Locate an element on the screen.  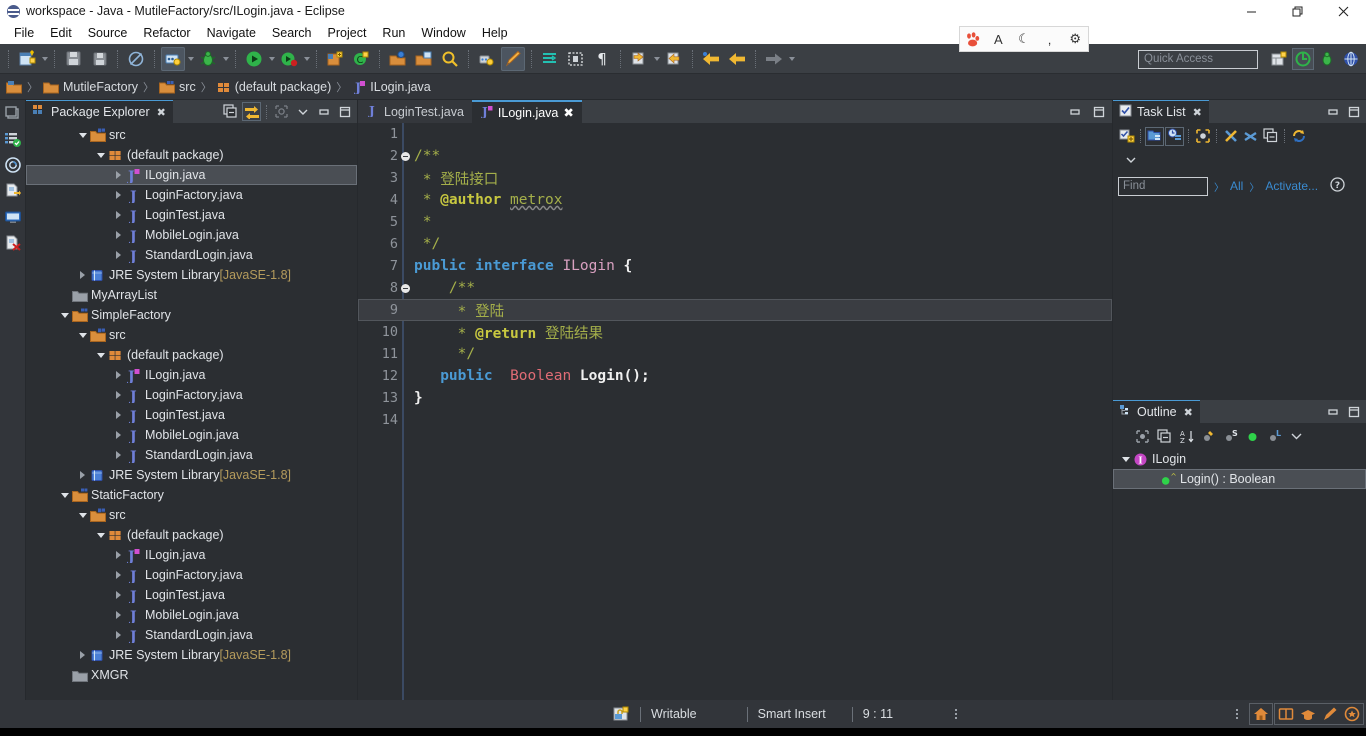
tree-row: StaticFactory is located at coordinates (191, 495).